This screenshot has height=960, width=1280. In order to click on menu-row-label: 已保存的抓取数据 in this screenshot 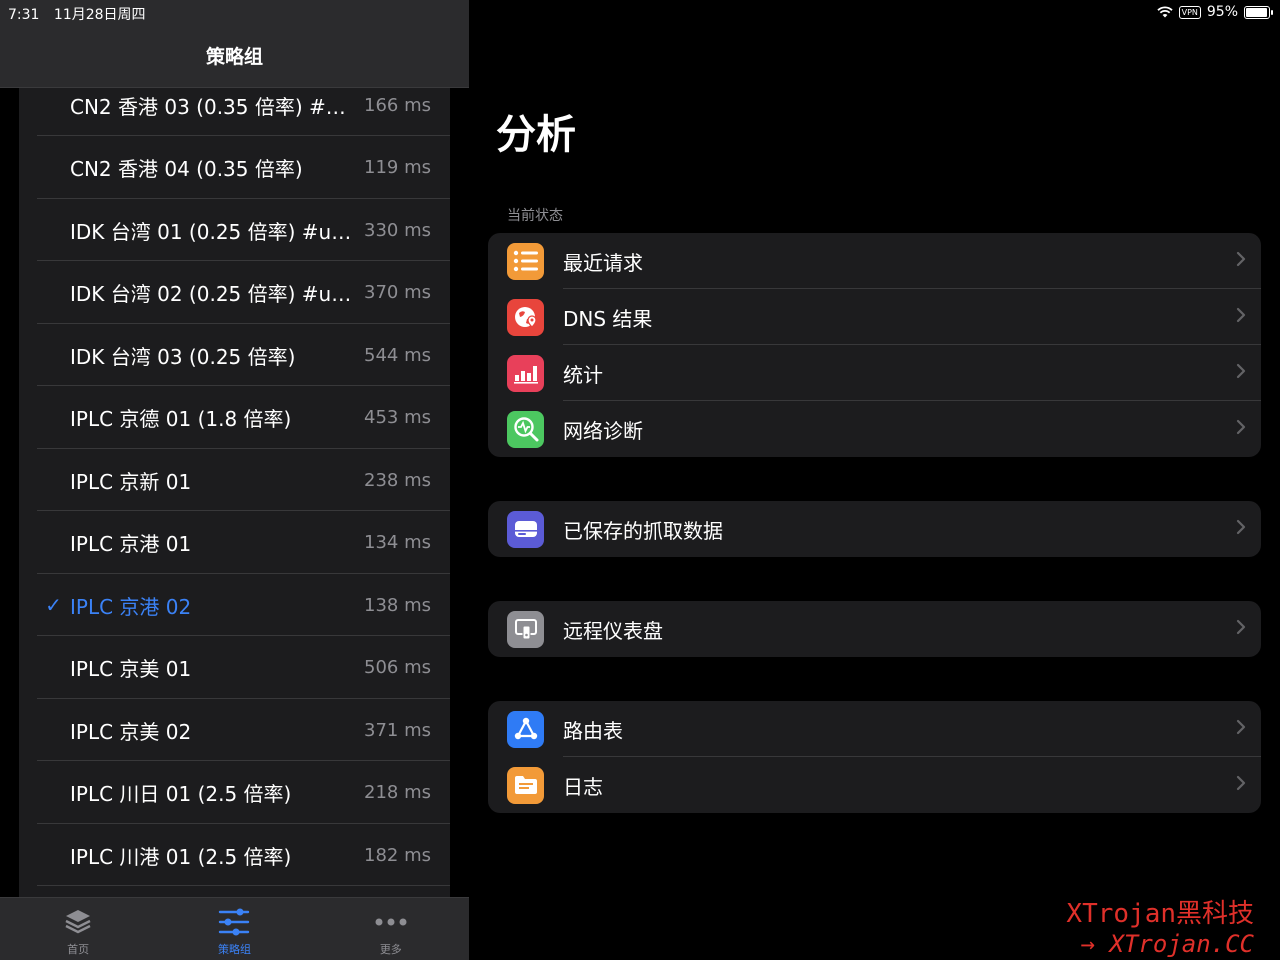, I will do `click(643, 530)`.